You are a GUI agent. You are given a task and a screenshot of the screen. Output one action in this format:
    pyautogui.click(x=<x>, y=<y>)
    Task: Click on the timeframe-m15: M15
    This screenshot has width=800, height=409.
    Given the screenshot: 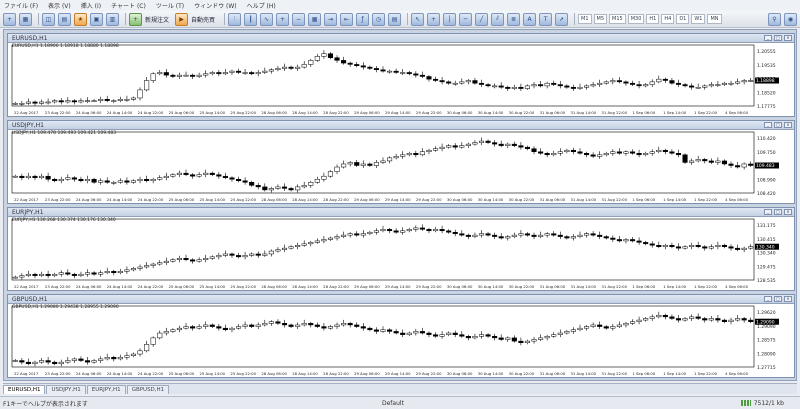 What is the action you would take?
    pyautogui.click(x=617, y=19)
    